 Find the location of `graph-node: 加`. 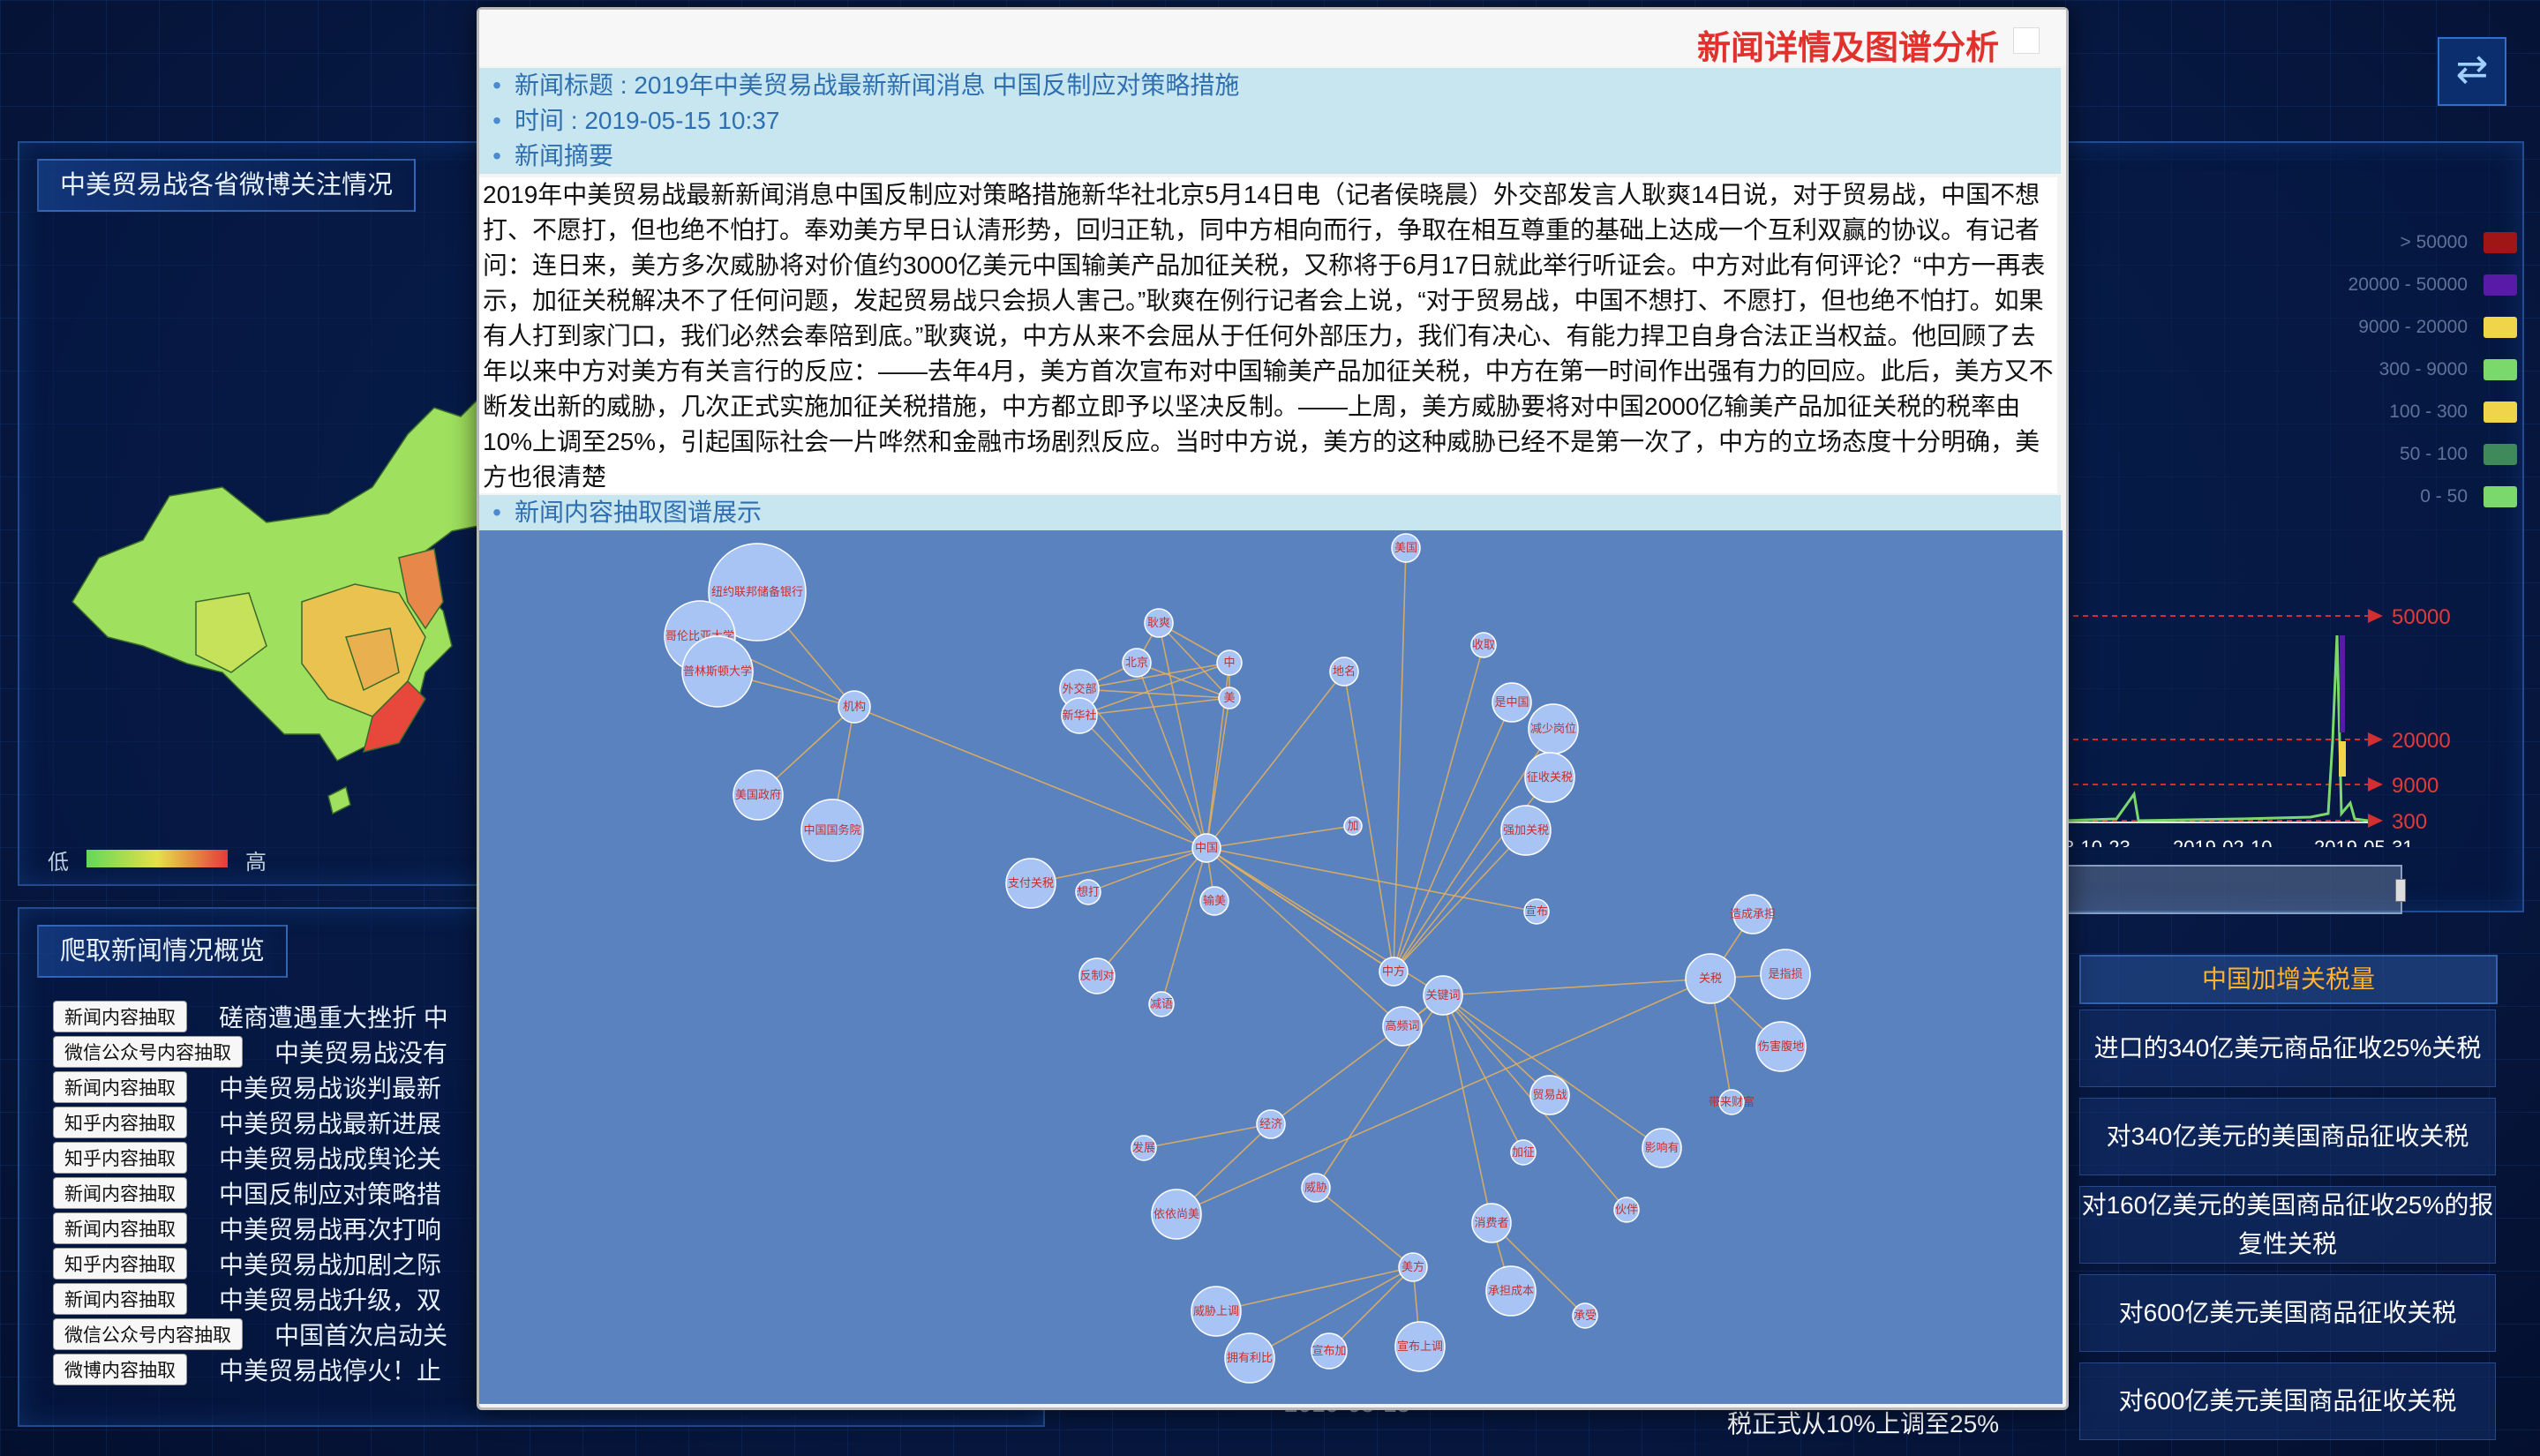

graph-node: 加 is located at coordinates (1353, 826).